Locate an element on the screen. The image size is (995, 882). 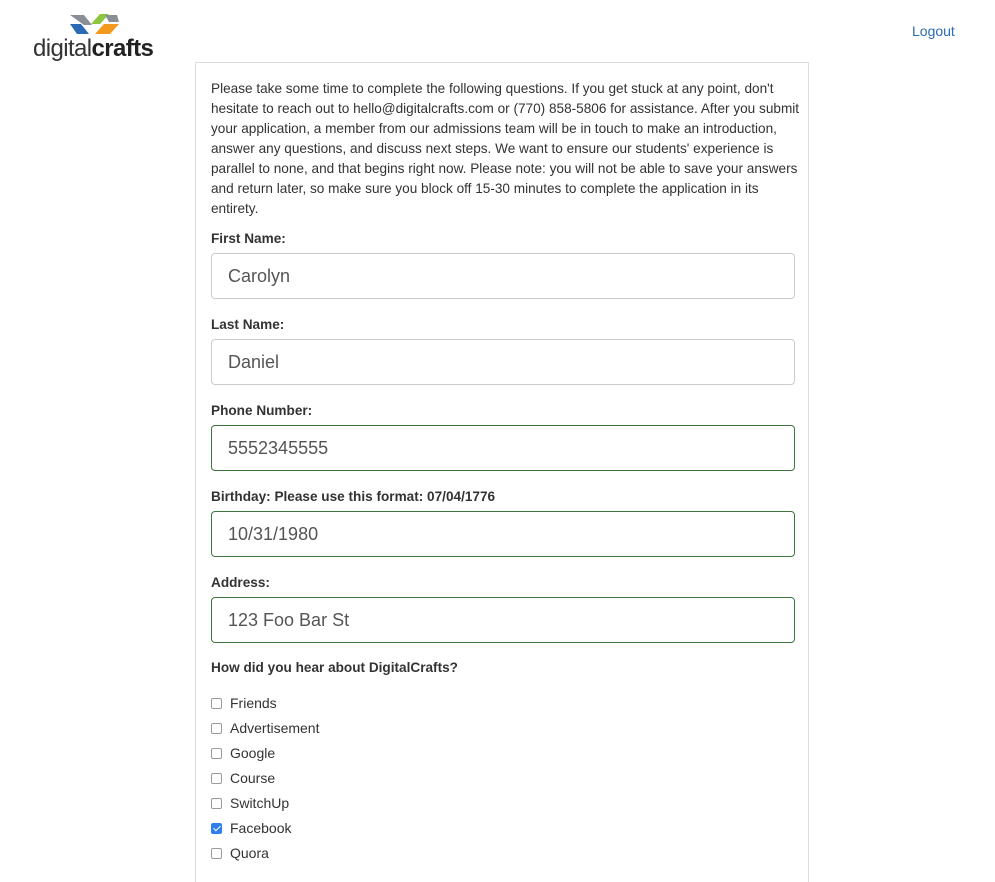
option-switchup: SwitchUp is located at coordinates (250, 803).